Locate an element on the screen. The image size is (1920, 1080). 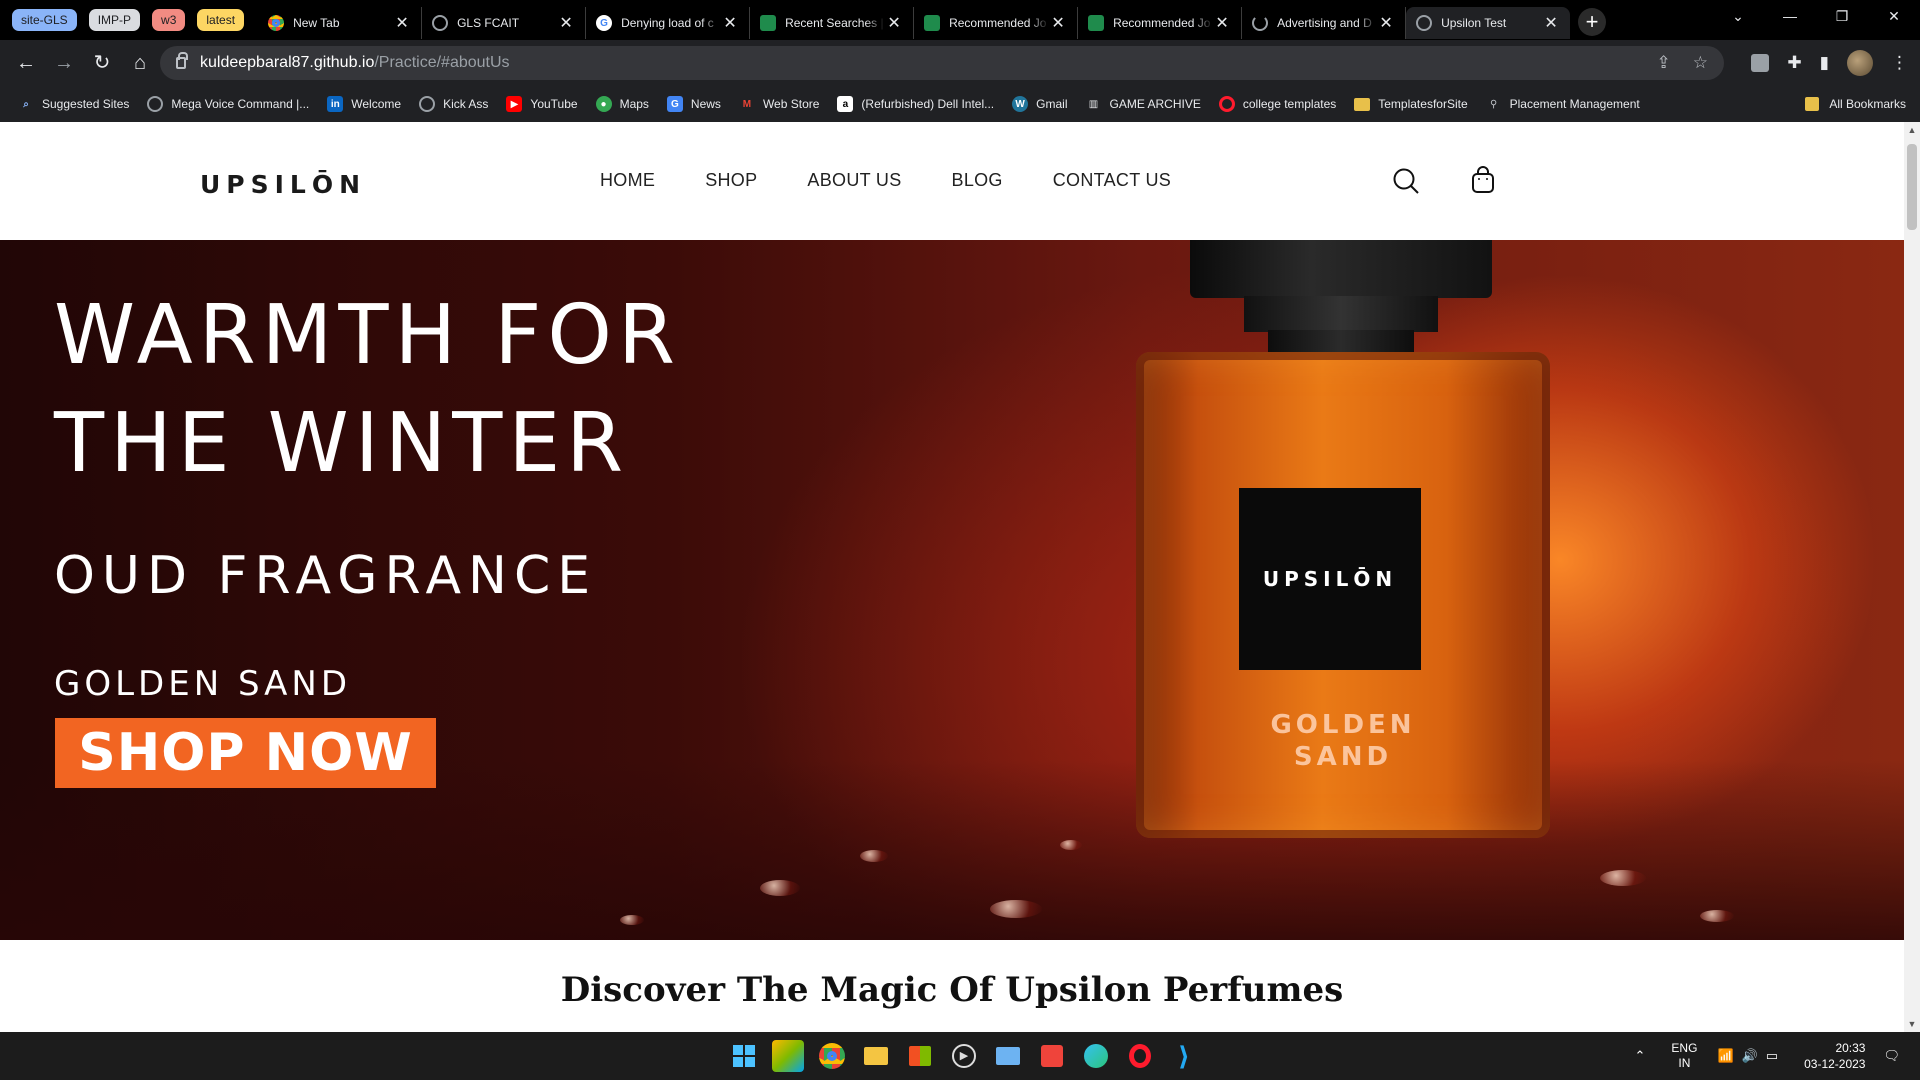
bookmark: Kick Ass is located at coordinates (453, 104).